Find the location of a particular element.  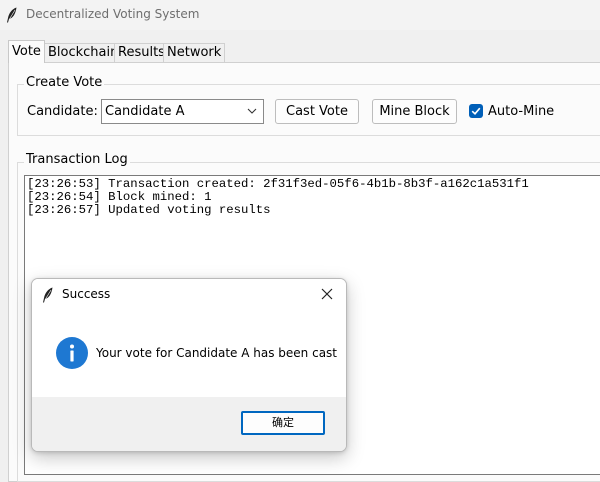

tab-blockchain: Blockchain is located at coordinates (83, 52).